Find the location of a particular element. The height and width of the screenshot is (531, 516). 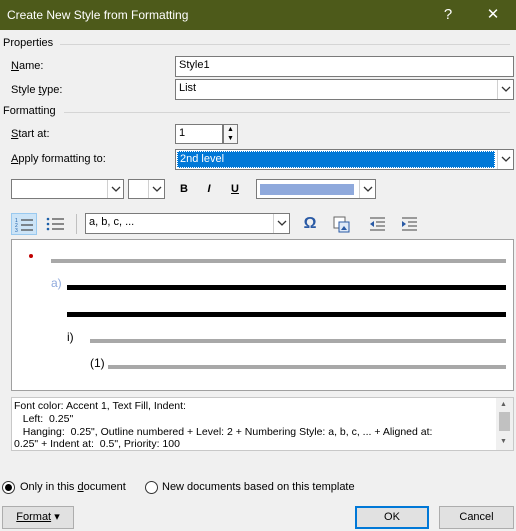

close-button: ✕ is located at coordinates (493, 15).